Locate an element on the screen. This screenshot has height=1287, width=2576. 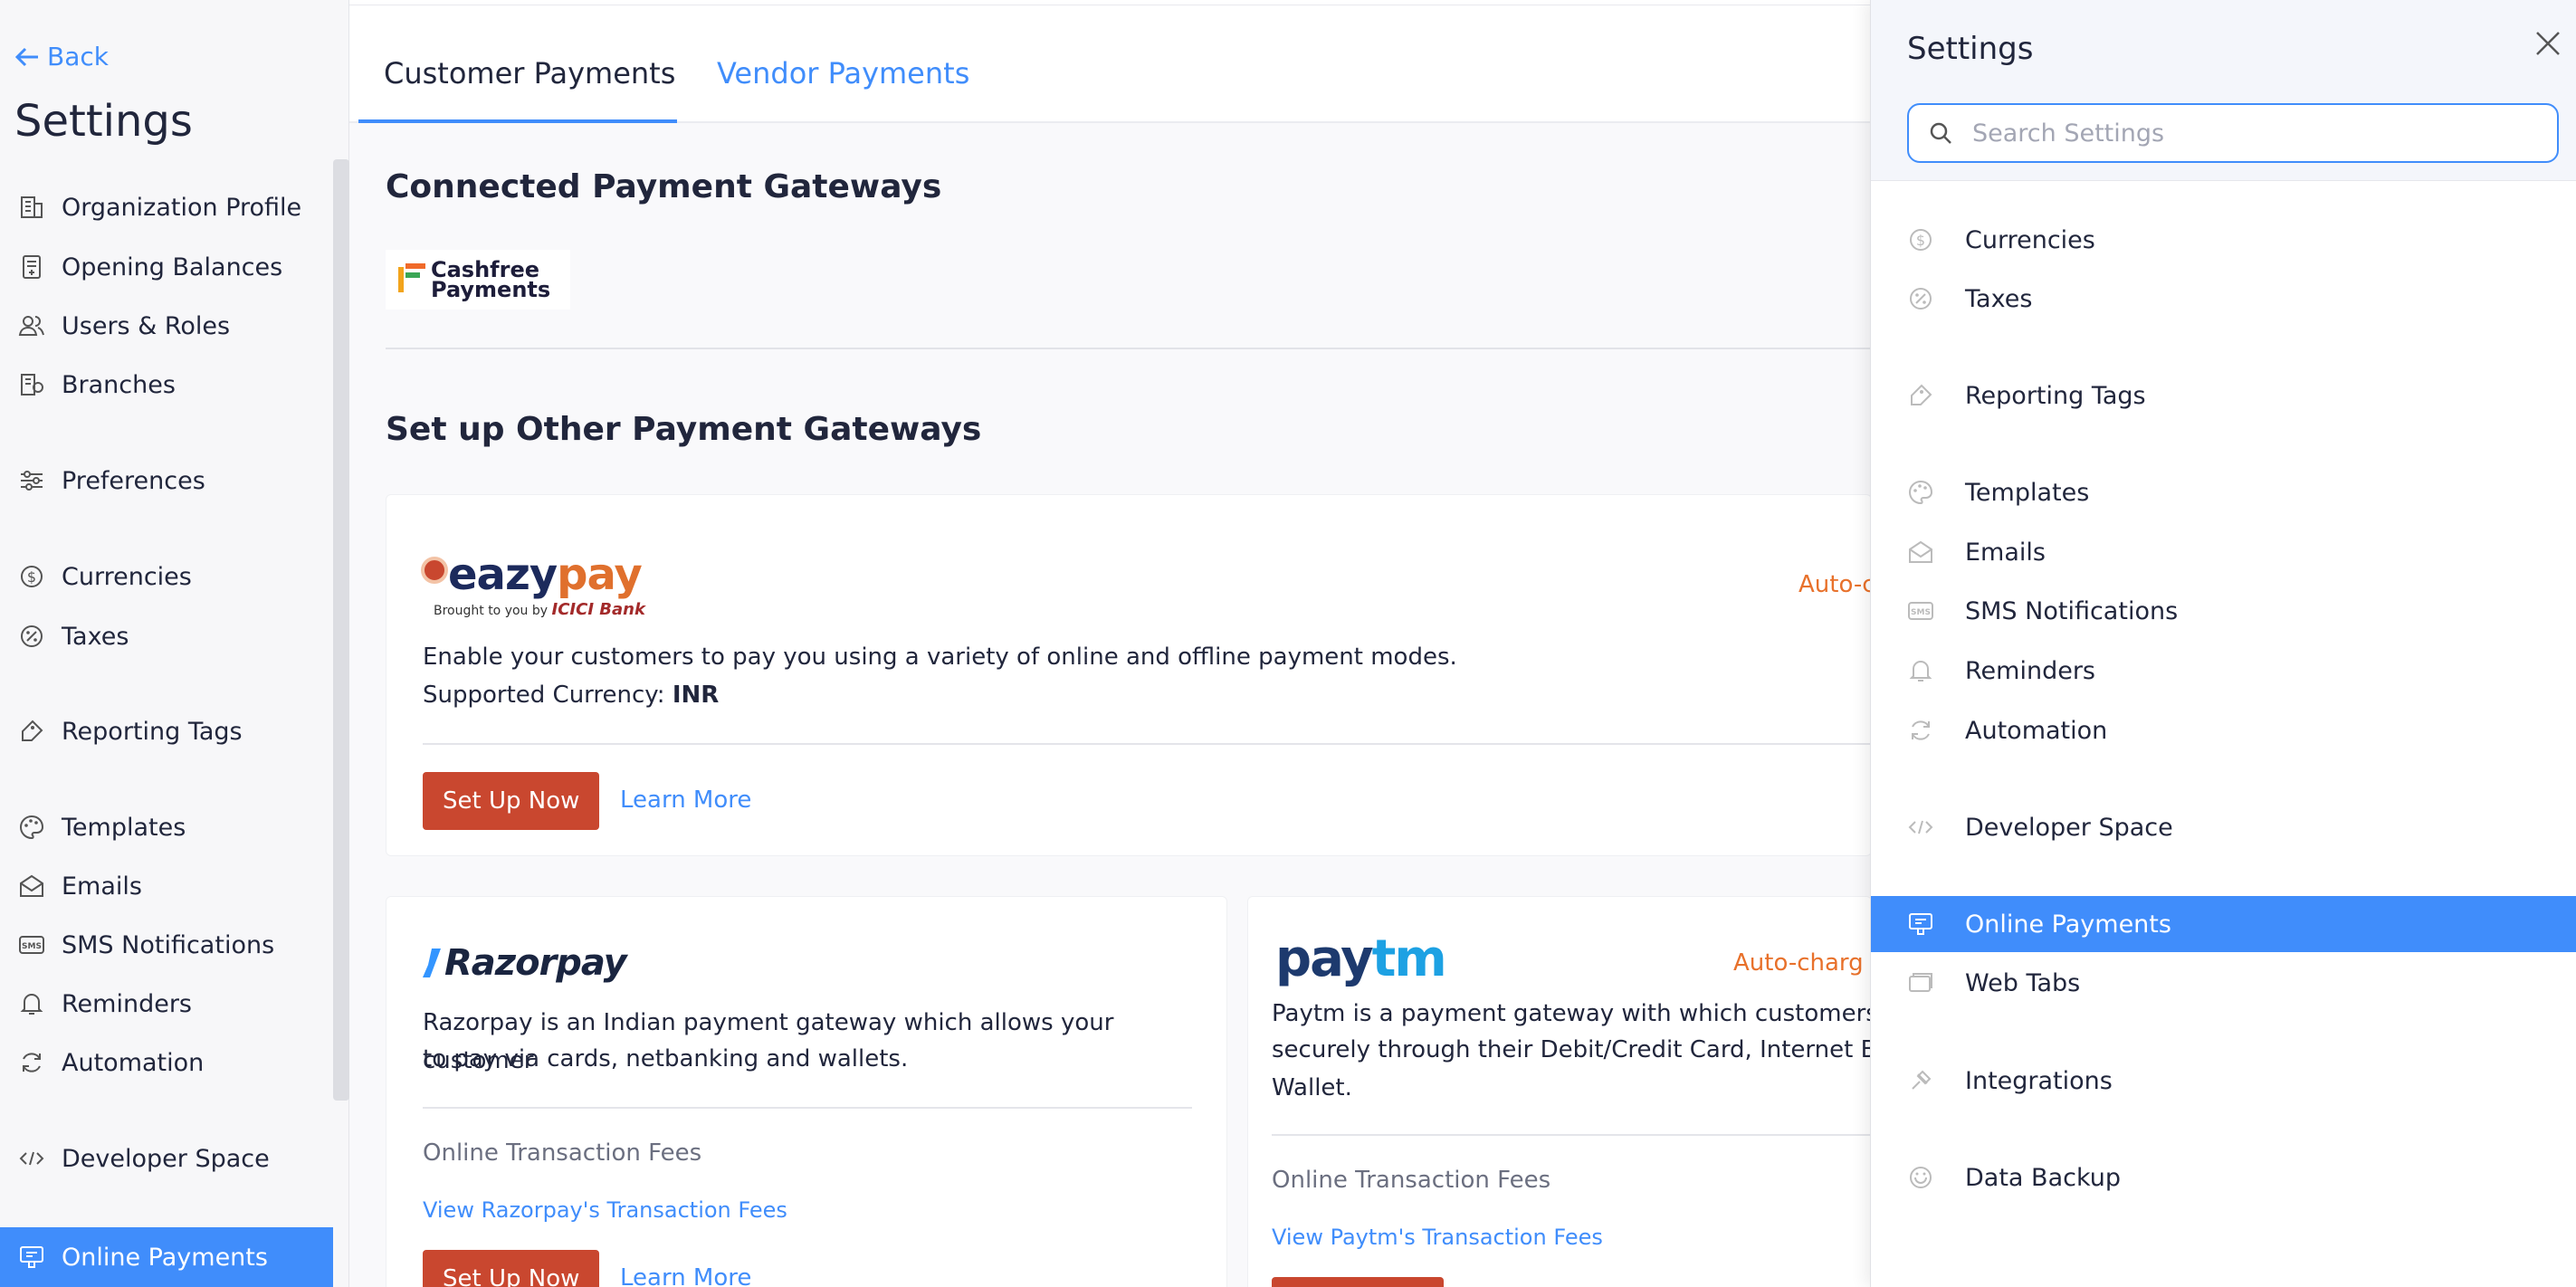
paytm-fees-link: View Paytm's Transaction Fees is located at coordinates (1437, 1237).